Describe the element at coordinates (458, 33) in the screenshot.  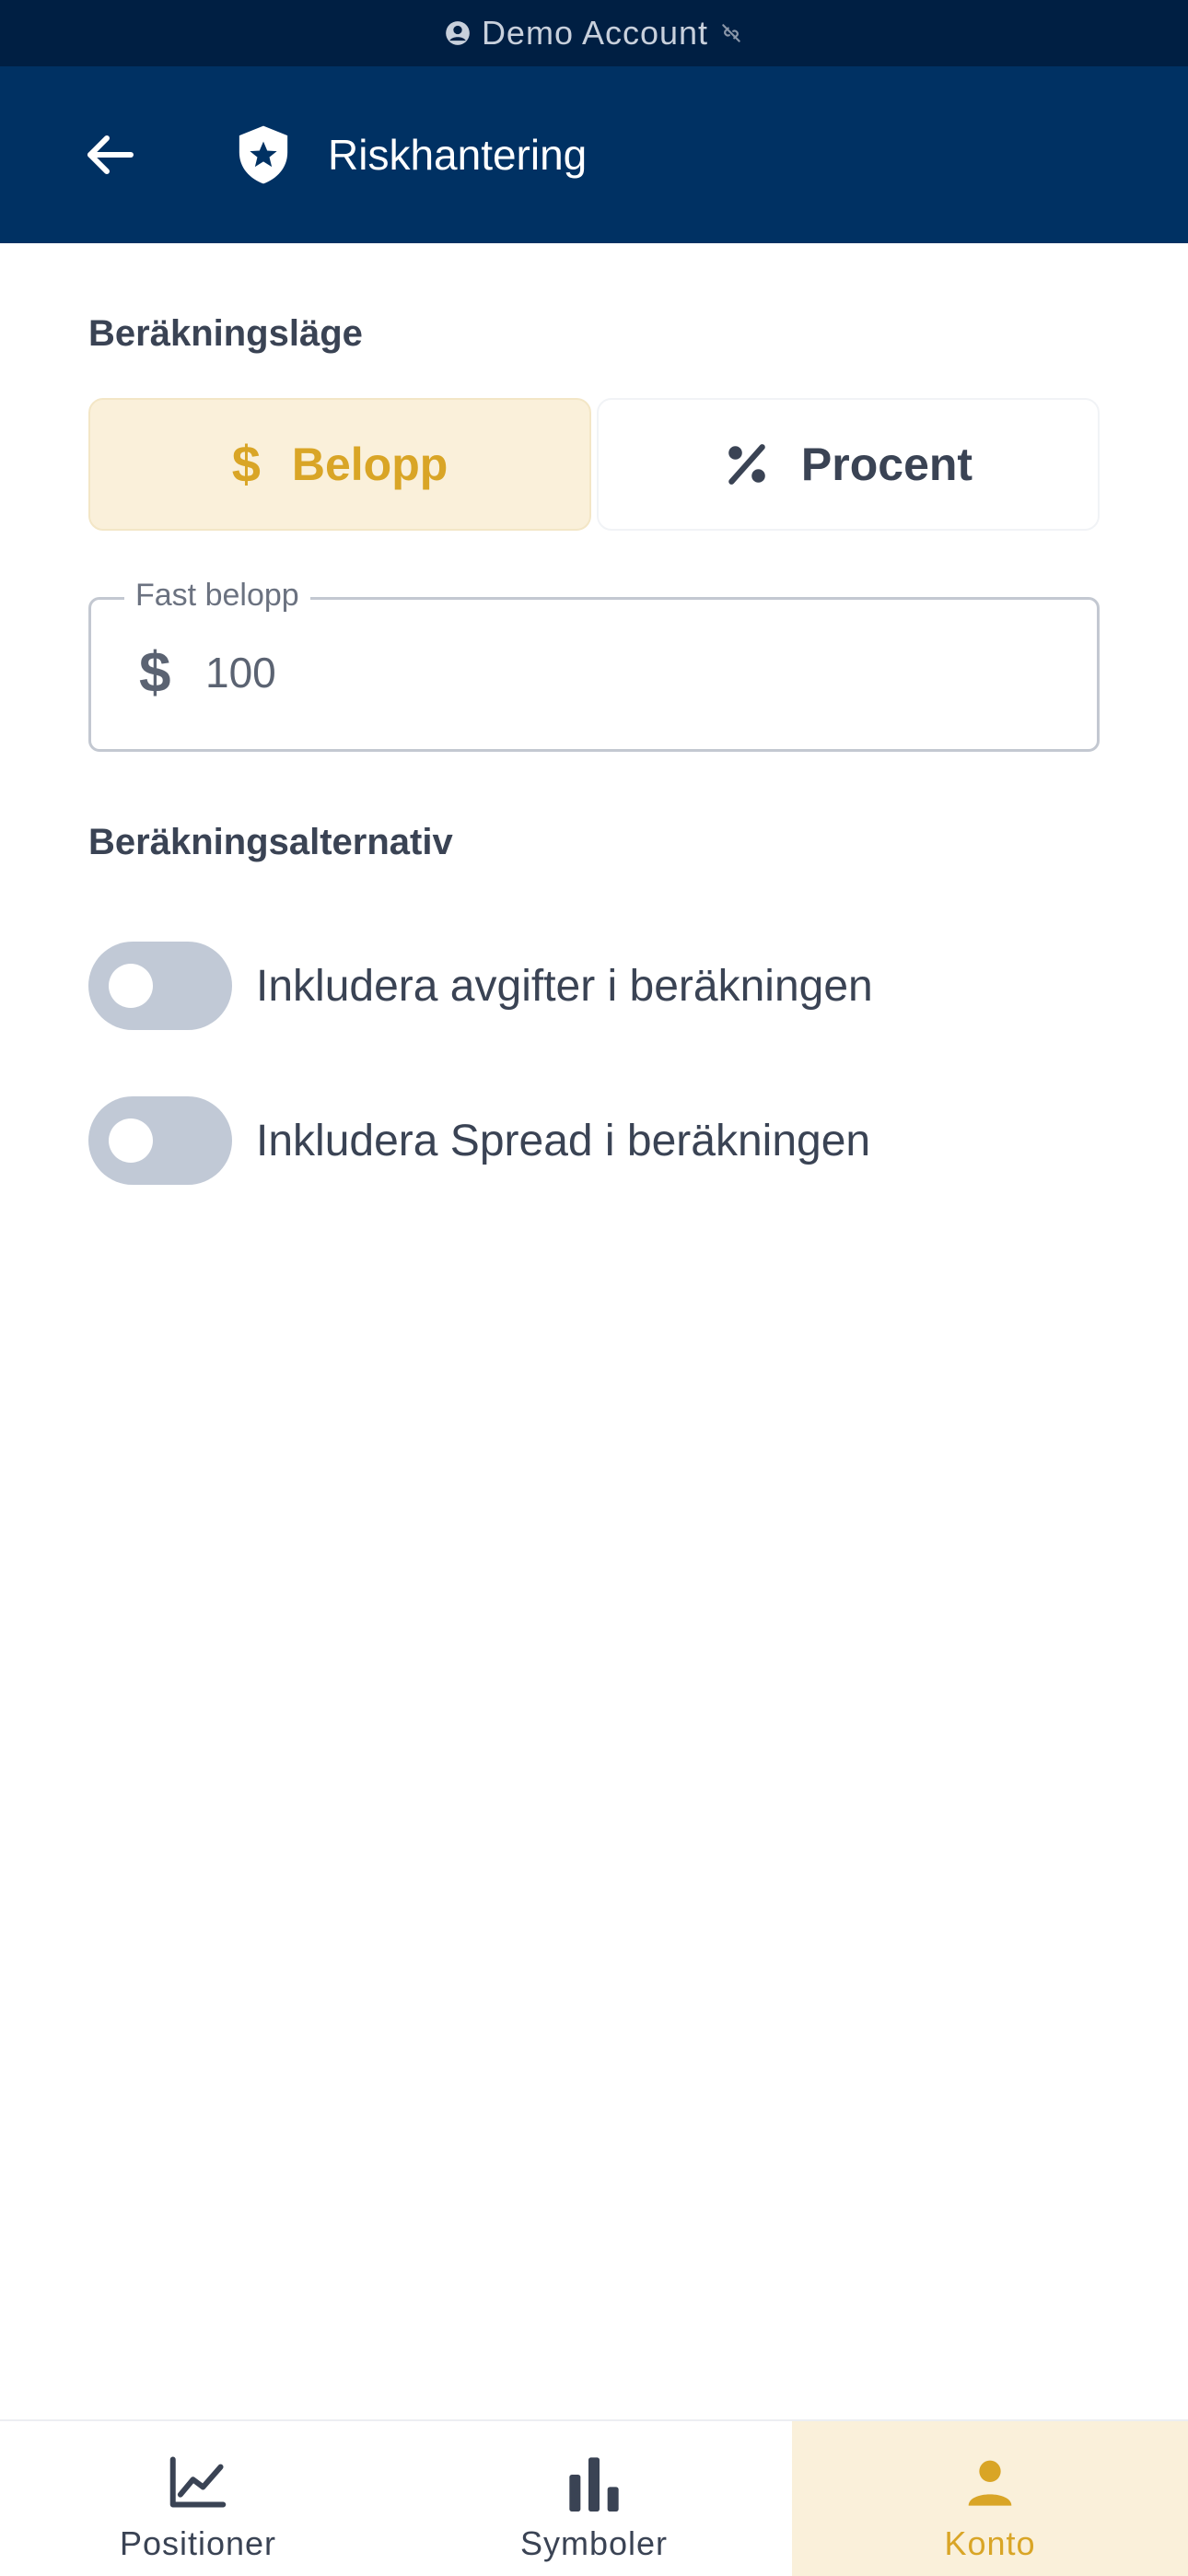
I see `account-circle-icon` at that location.